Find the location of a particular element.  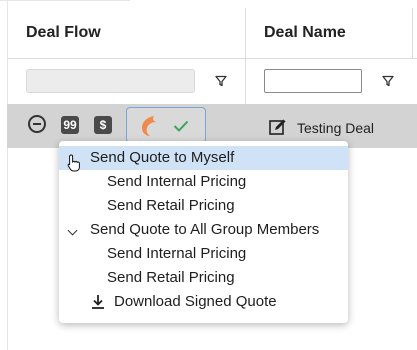

flame-logo-icon is located at coordinates (149, 126).